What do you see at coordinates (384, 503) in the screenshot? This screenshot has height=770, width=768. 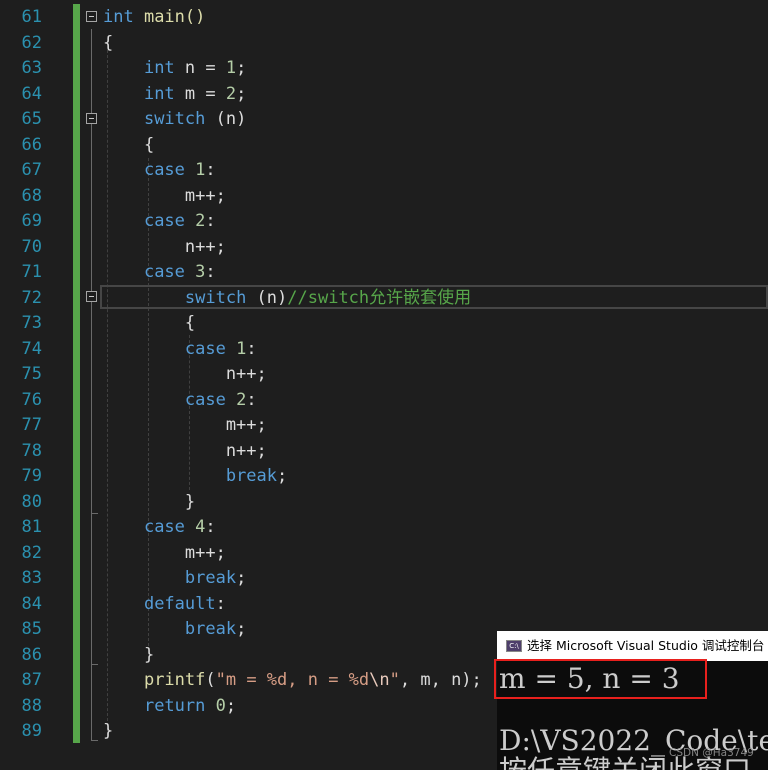 I see `code-line: 80 }` at bounding box center [384, 503].